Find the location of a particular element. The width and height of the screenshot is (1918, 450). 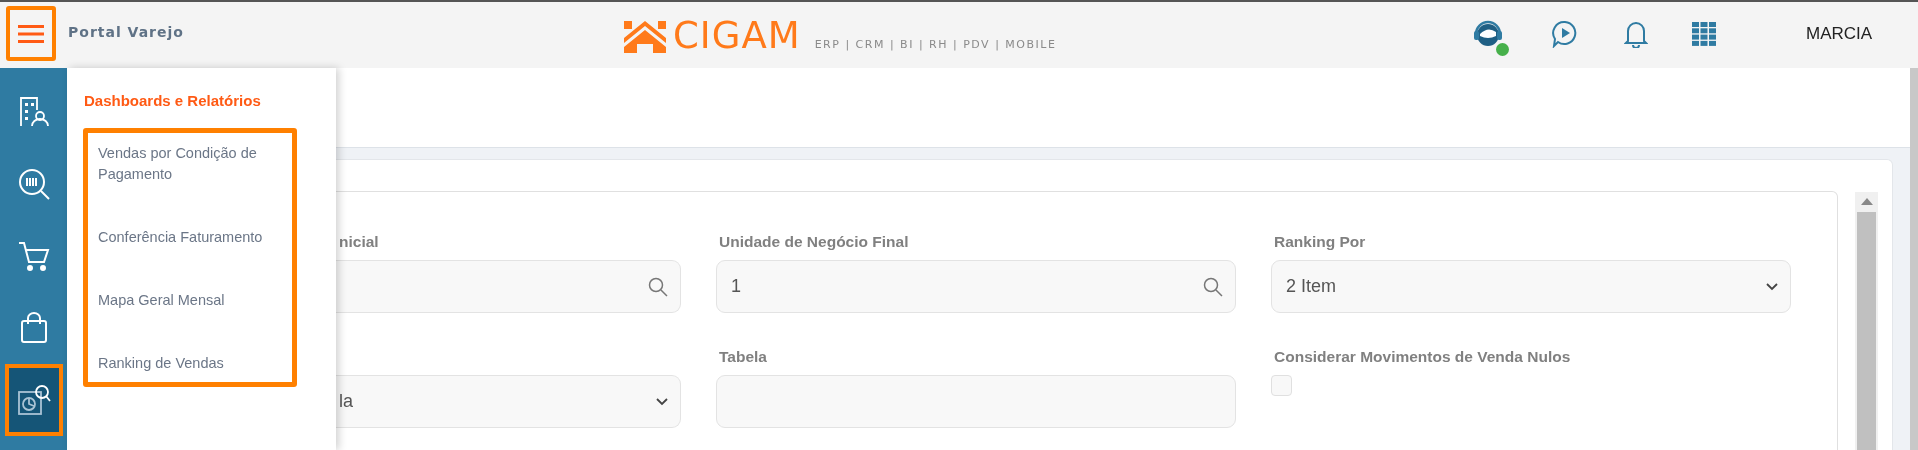

checkbox is located at coordinates (1281, 385).